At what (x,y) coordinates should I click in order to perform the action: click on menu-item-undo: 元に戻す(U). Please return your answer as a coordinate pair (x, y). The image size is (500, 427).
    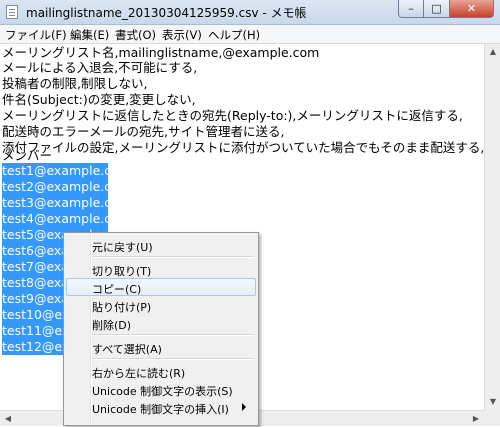
    Looking at the image, I should click on (161, 245).